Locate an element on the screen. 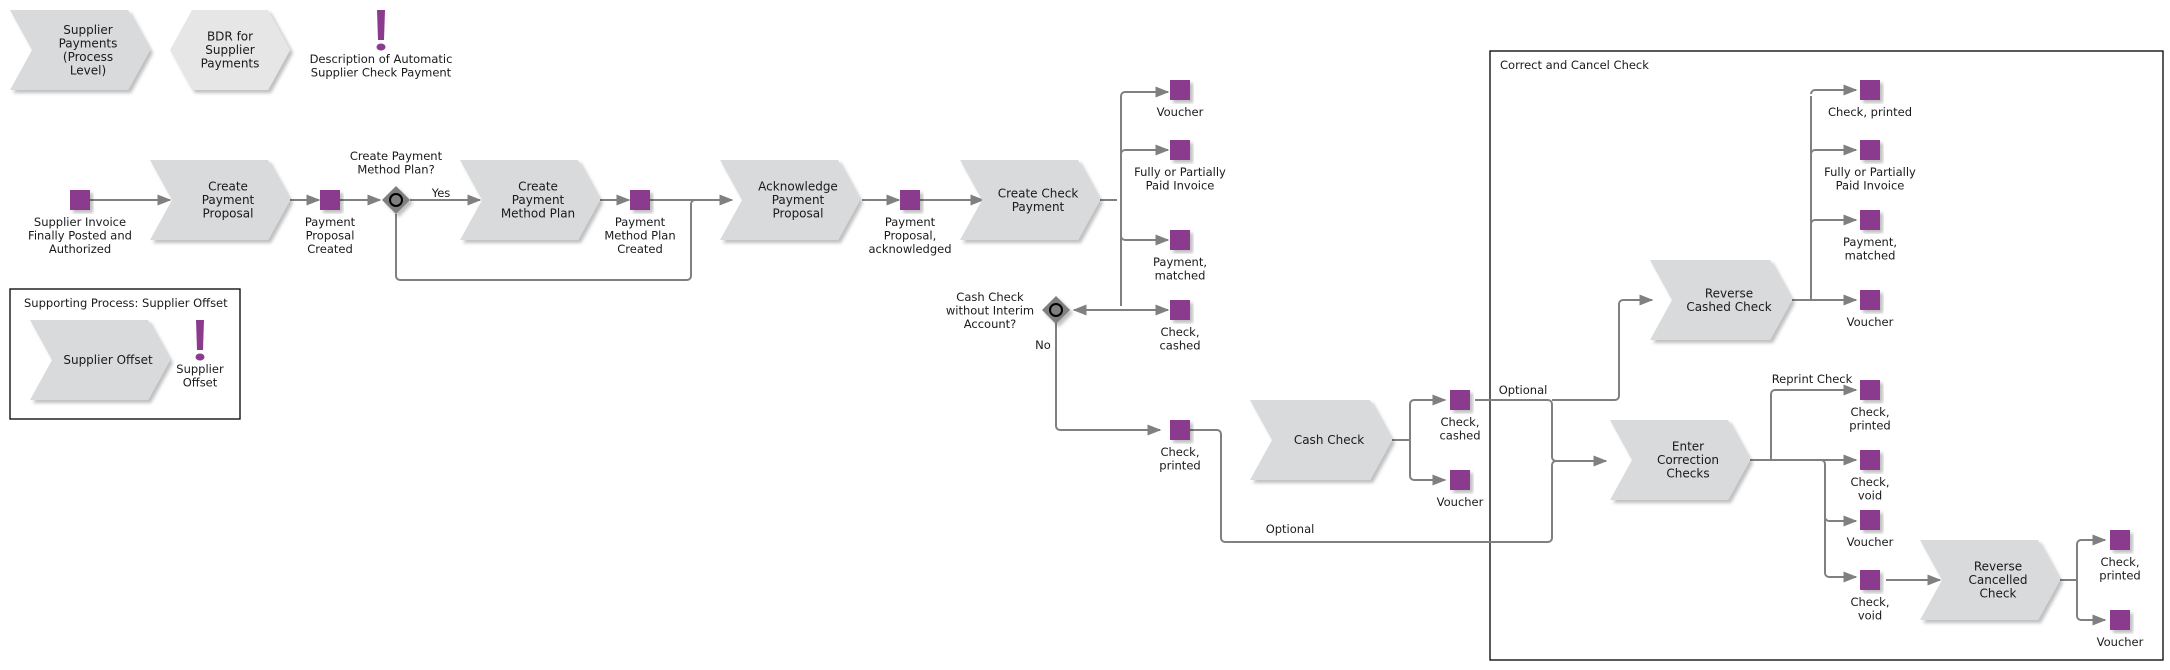  function-create-payment-method-plan: Create Payment Method Plan is located at coordinates (530, 200).